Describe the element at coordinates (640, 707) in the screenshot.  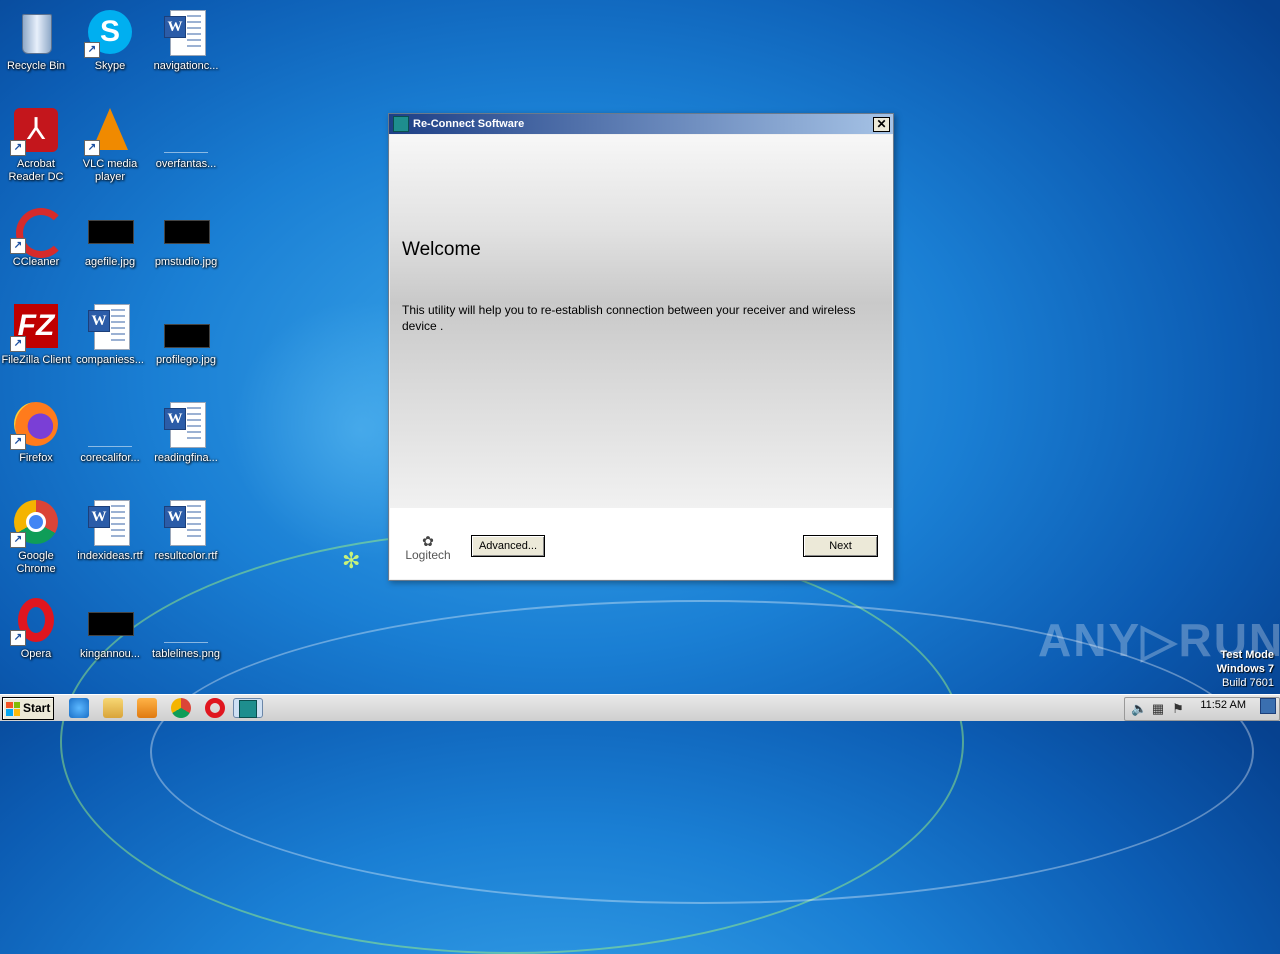
I see `taskbar: Start 🔈 ▦ ⚑ 11:52 AM` at that location.